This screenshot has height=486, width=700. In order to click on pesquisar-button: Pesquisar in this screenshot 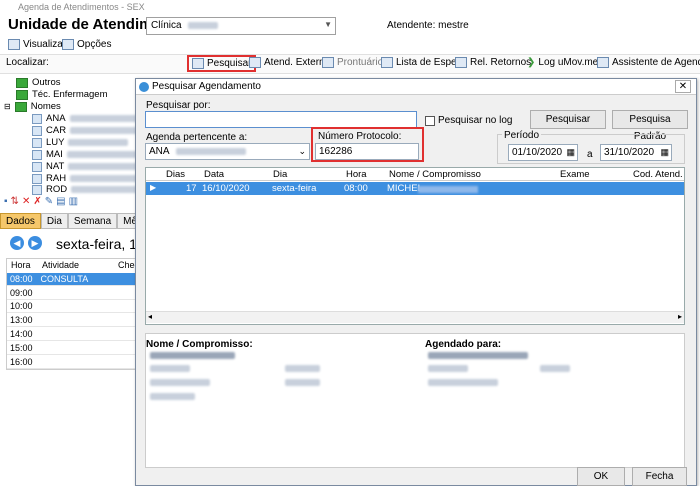, I will do `click(222, 63)`.